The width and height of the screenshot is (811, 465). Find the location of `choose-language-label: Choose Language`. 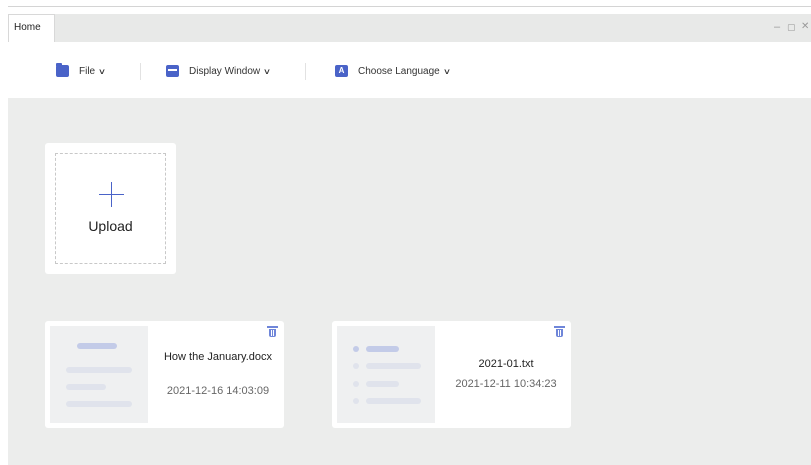

choose-language-label: Choose Language is located at coordinates (399, 71).